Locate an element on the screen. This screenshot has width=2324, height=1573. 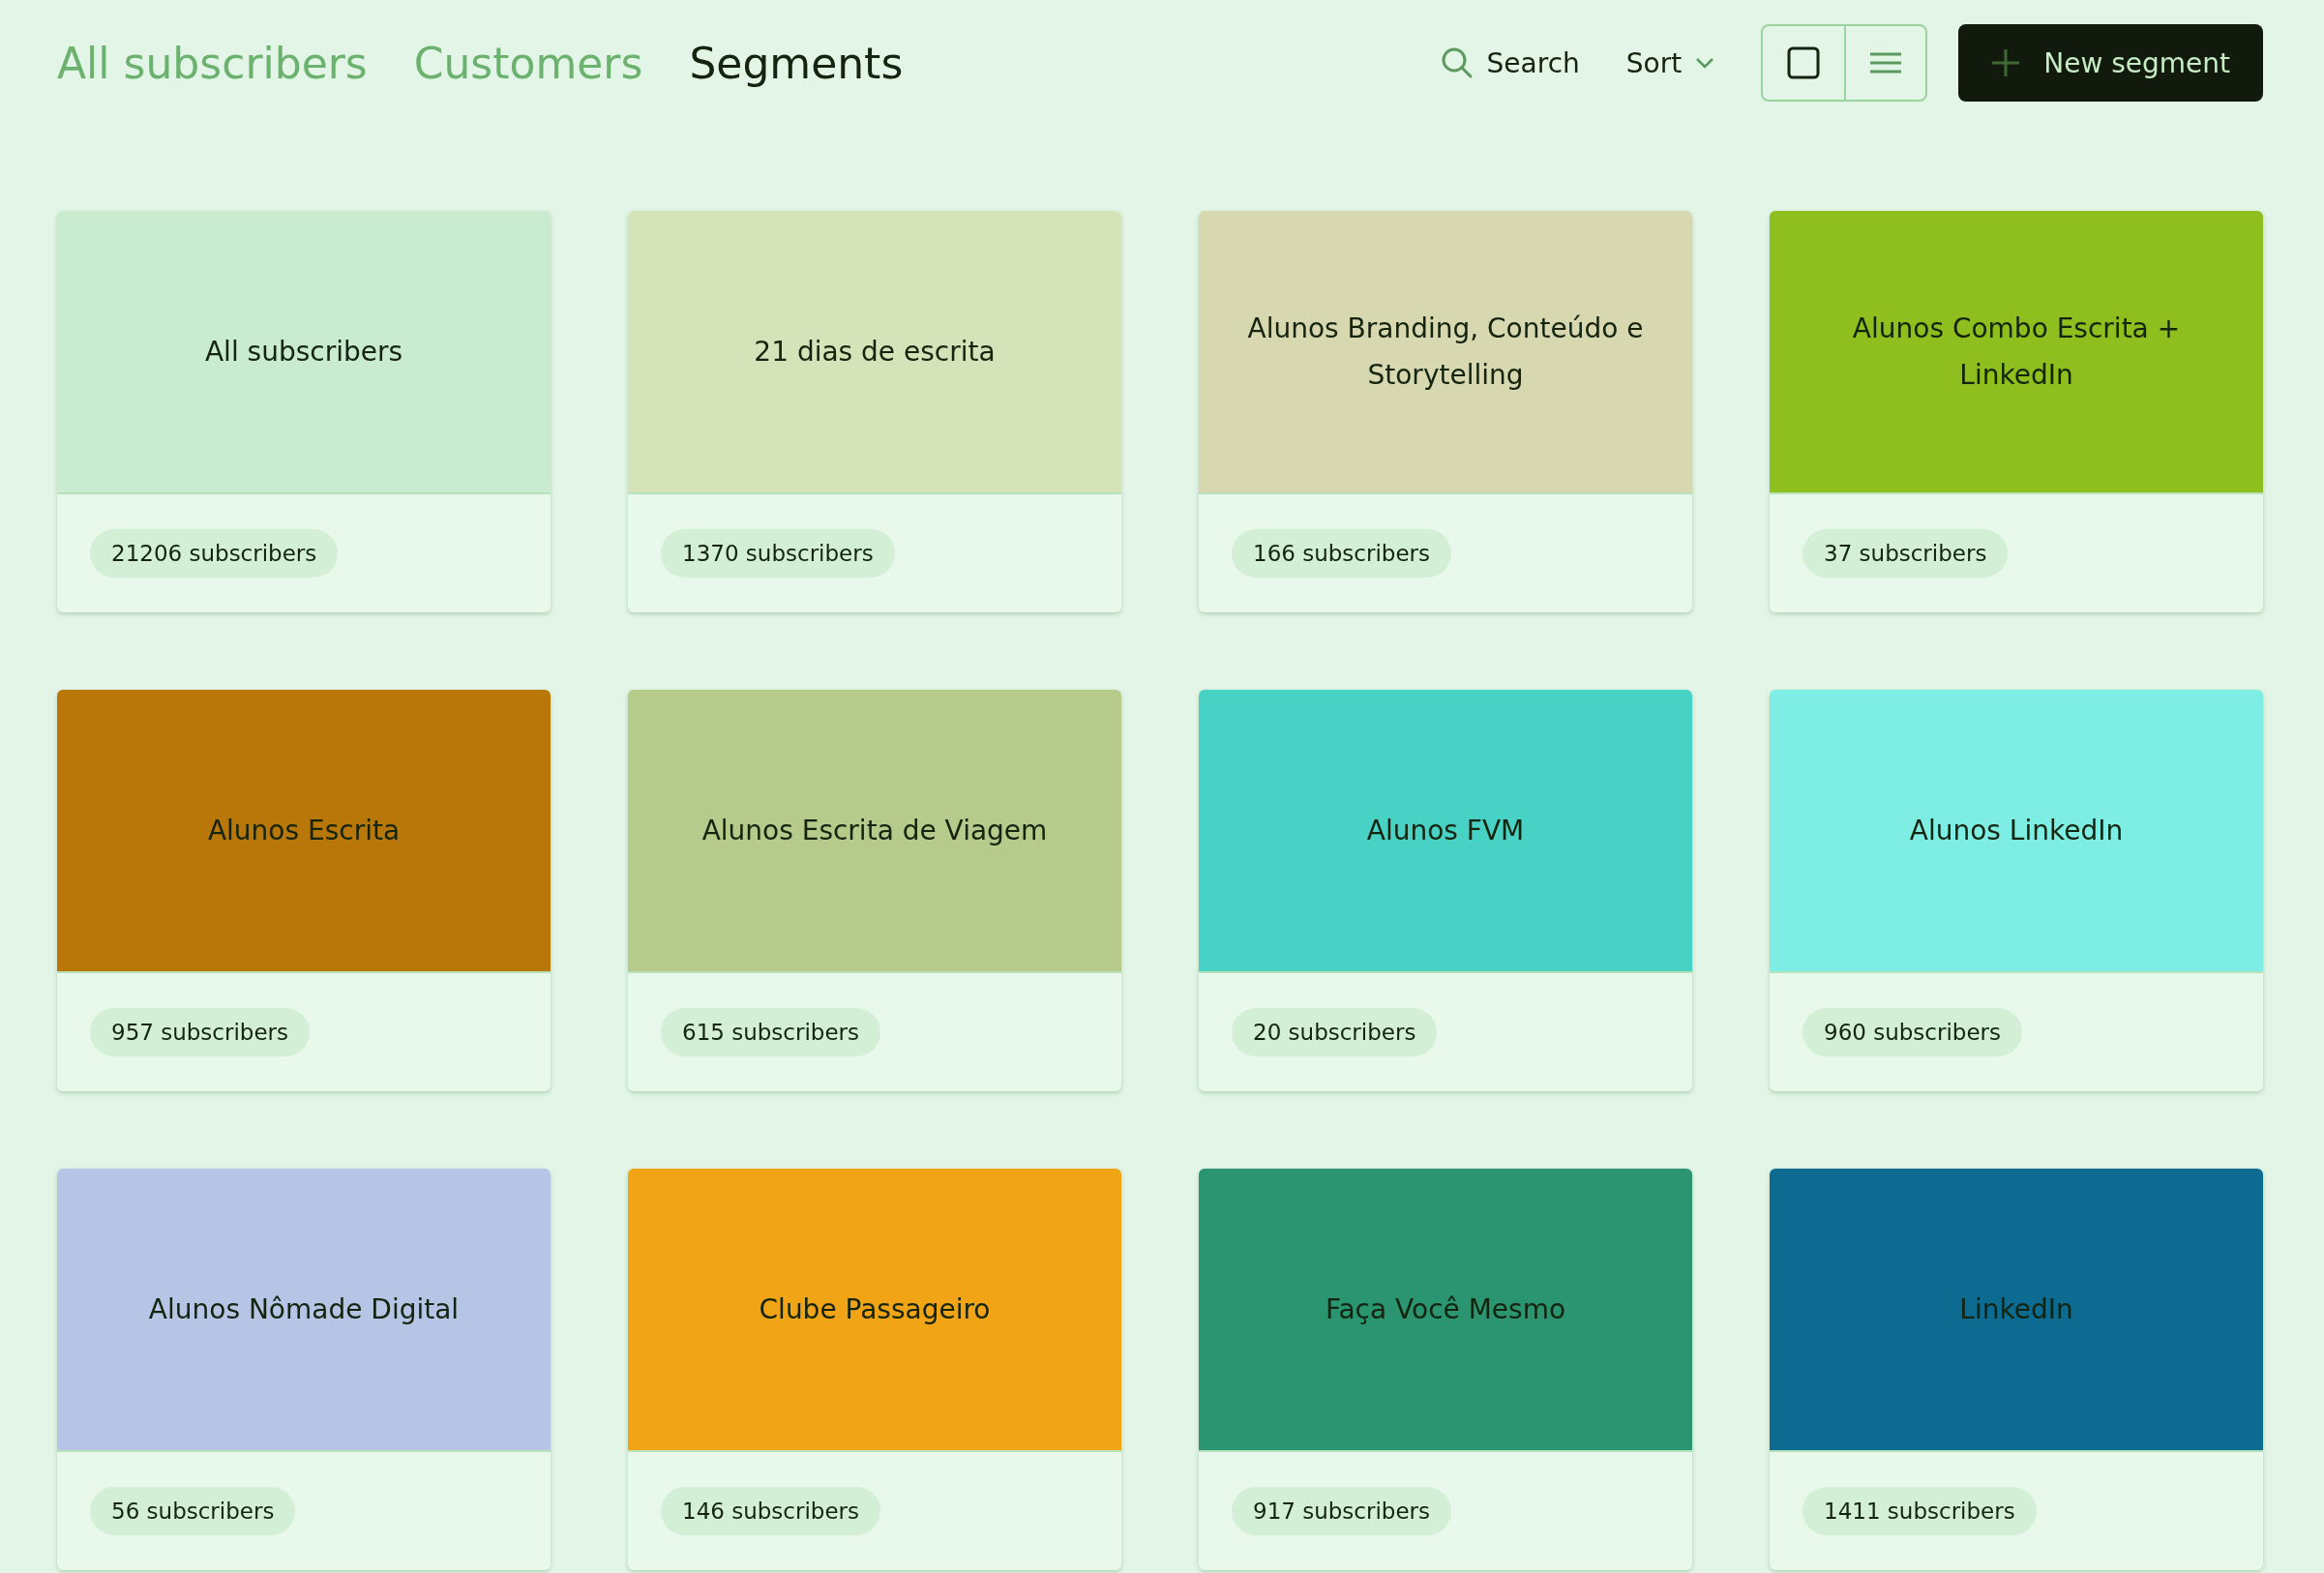
segment-name: All subscribers is located at coordinates (303, 352).